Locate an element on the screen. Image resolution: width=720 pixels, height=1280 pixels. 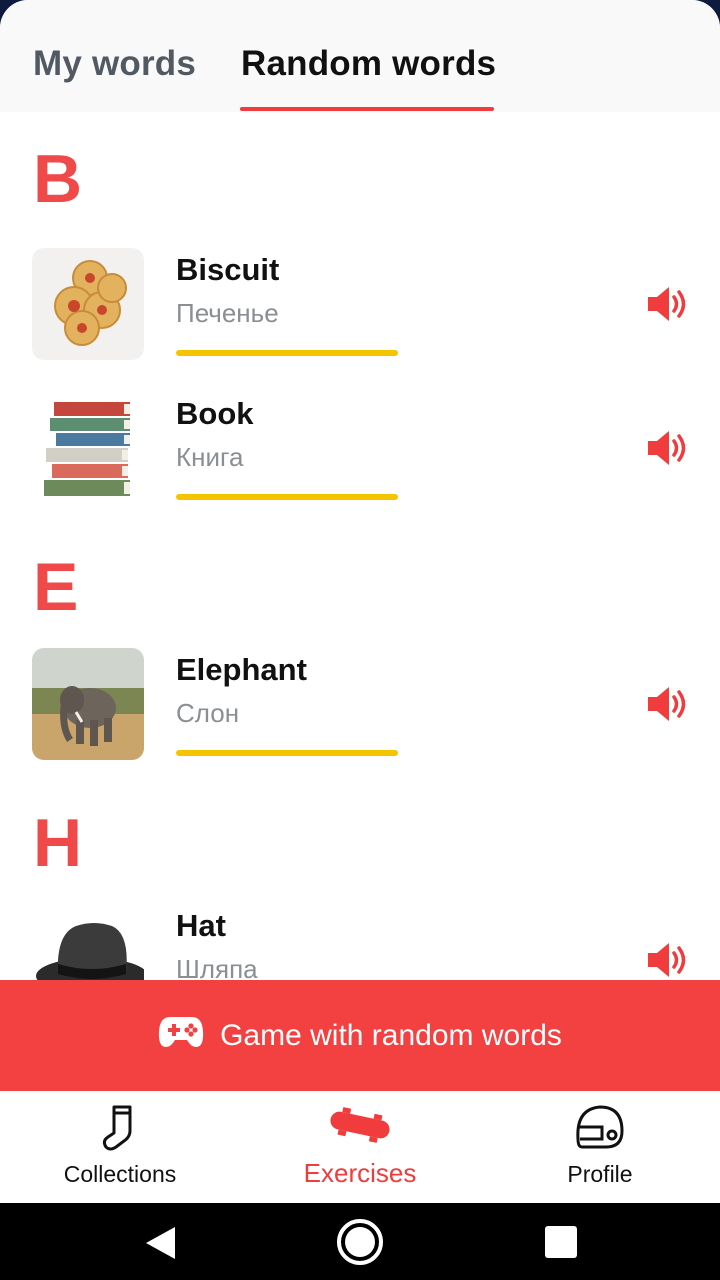
word-translation: Слон is located at coordinates (208, 713).